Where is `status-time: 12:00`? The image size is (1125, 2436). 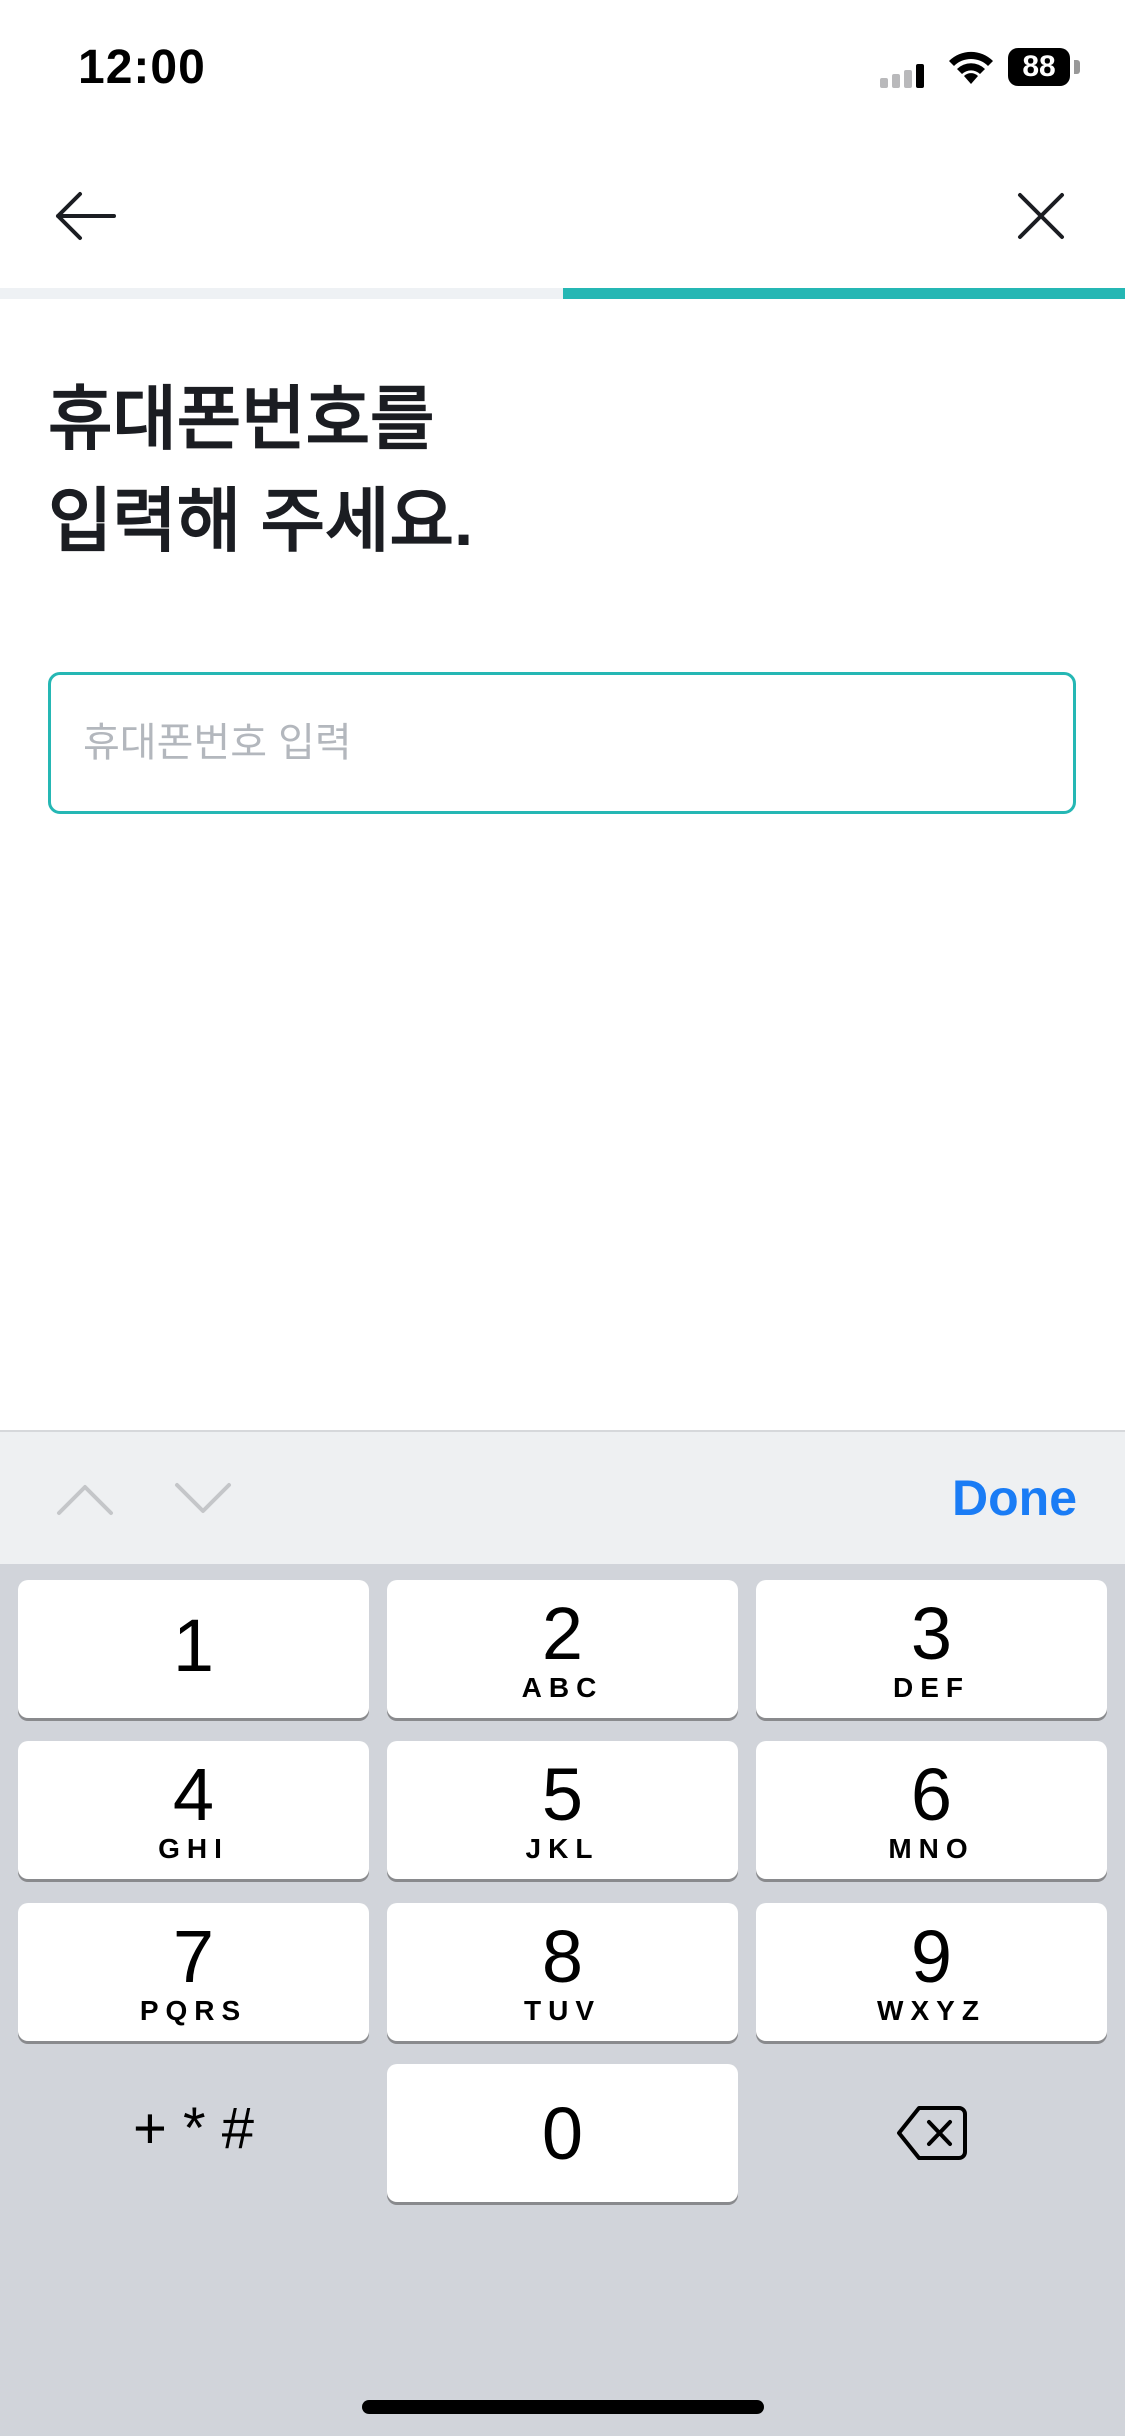 status-time: 12:00 is located at coordinates (142, 67).